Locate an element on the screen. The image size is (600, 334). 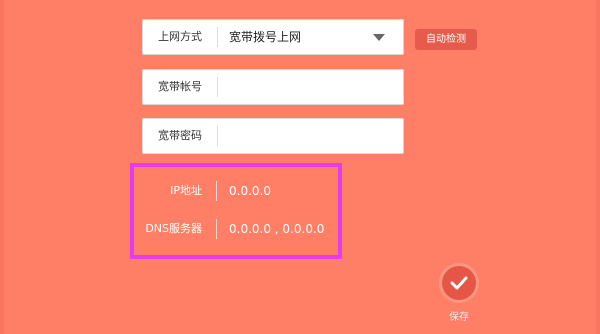
account-label: 宽带帐号 is located at coordinates (180, 86).